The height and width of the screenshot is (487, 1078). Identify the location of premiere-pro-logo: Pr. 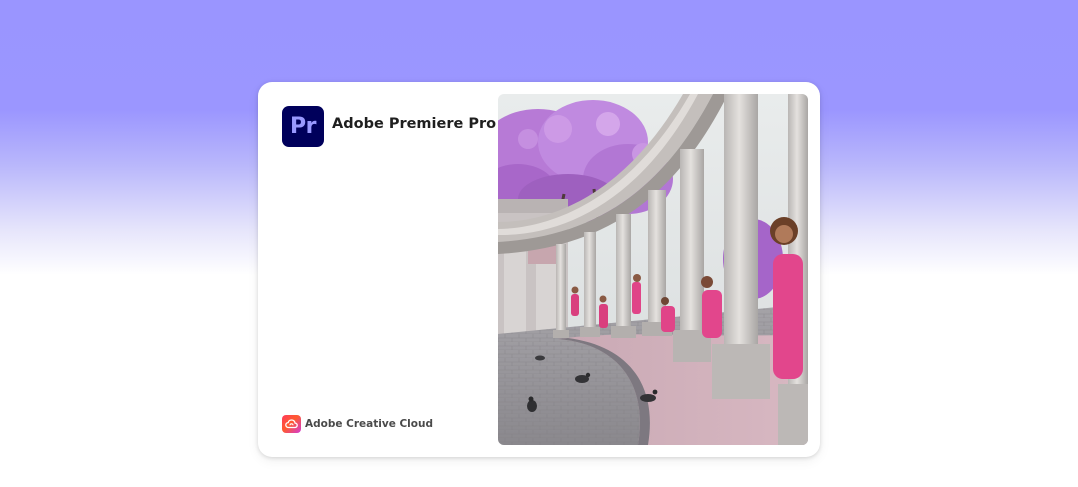
(303, 126).